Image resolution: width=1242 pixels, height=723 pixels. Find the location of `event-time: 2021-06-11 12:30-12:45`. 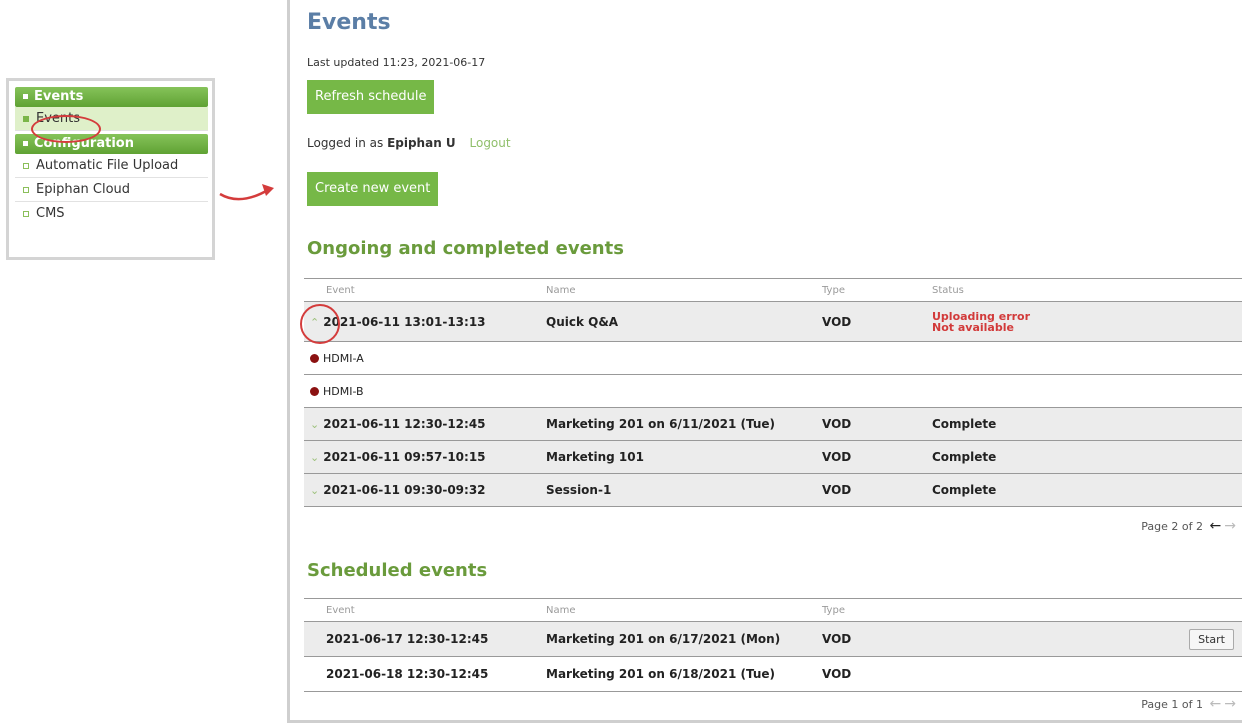

event-time: 2021-06-11 12:30-12:45 is located at coordinates (404, 424).